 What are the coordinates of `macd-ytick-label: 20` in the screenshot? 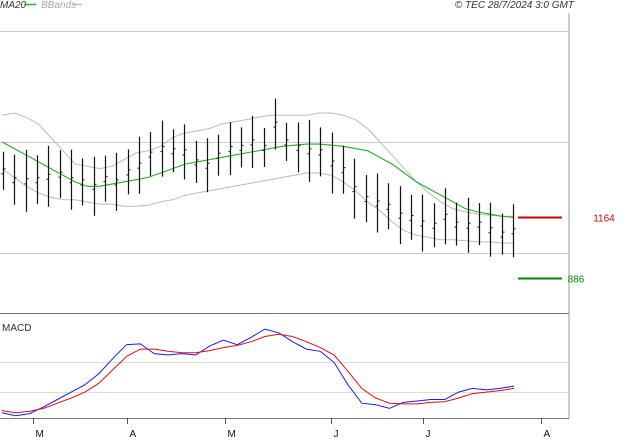 It's located at (600, 364).